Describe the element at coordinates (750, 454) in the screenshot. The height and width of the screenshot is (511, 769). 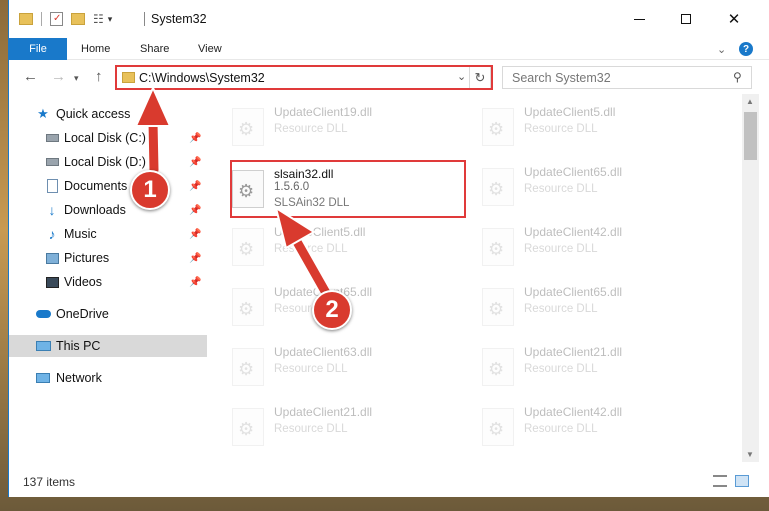
I see `scroll-down-icon: ▼` at that location.